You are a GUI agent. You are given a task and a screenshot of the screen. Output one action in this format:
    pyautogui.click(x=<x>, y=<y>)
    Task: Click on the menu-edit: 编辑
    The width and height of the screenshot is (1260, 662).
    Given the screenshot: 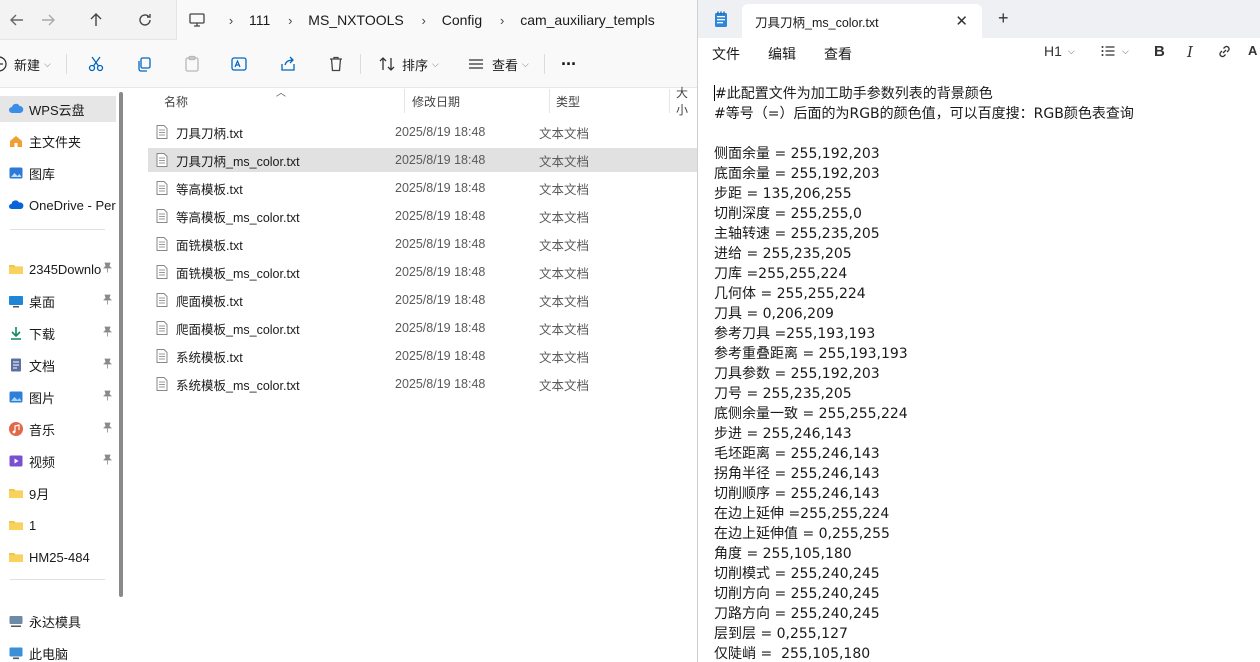 What is the action you would take?
    pyautogui.click(x=782, y=54)
    